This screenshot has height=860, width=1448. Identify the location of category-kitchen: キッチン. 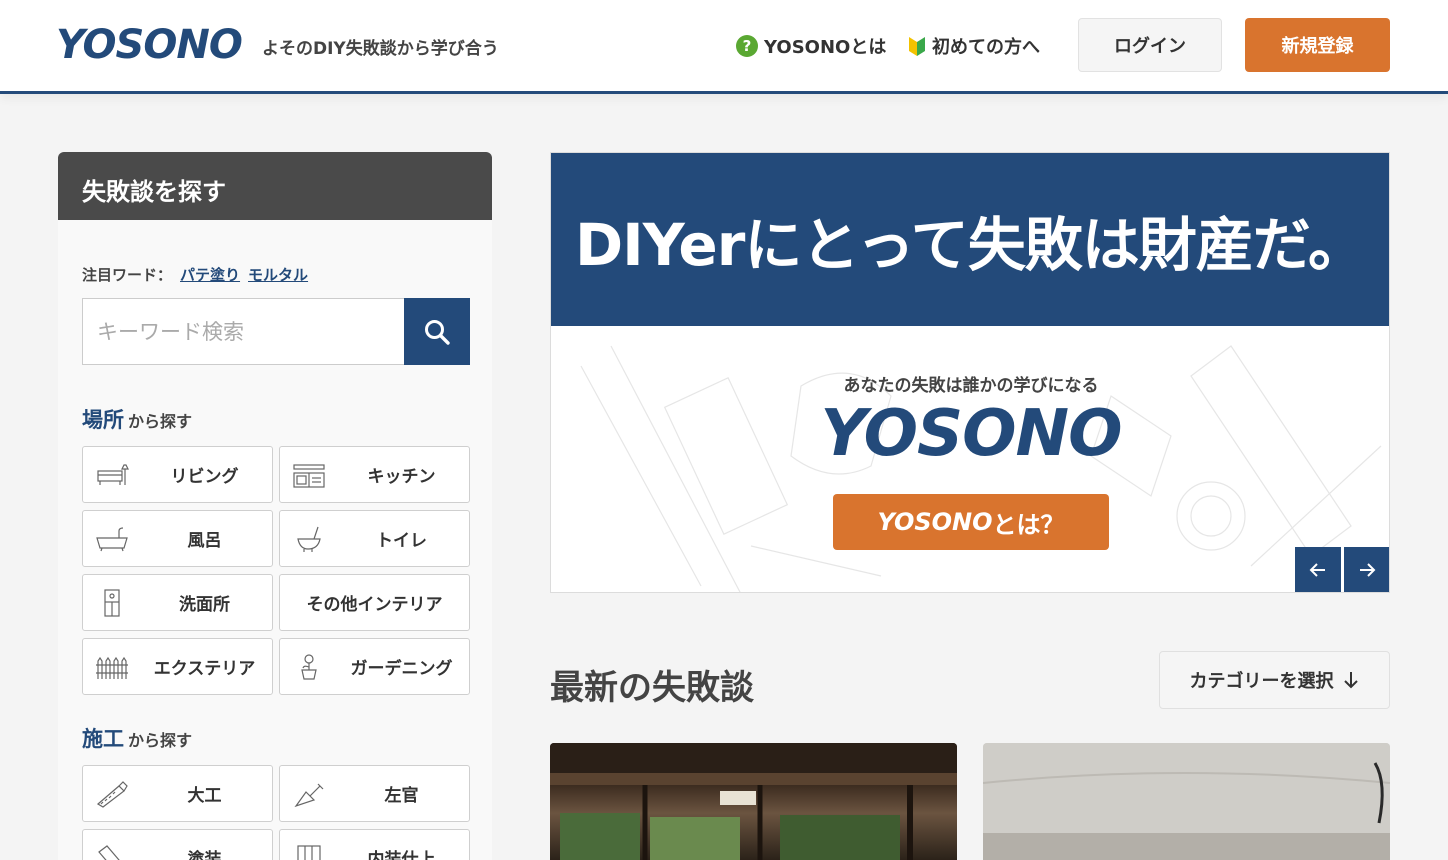
(374, 474).